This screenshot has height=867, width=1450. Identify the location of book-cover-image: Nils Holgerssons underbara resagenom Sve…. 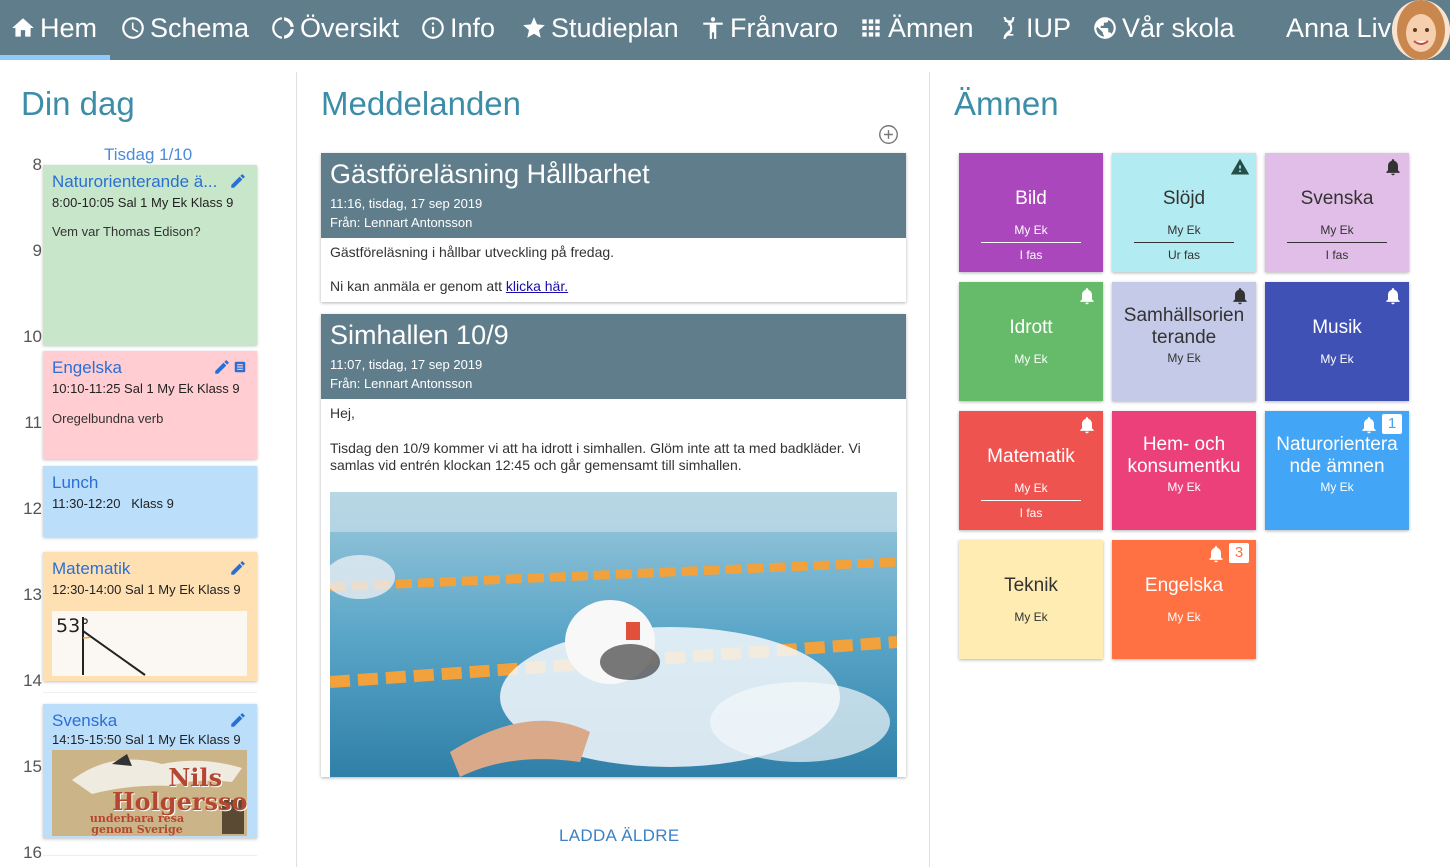
(149, 793).